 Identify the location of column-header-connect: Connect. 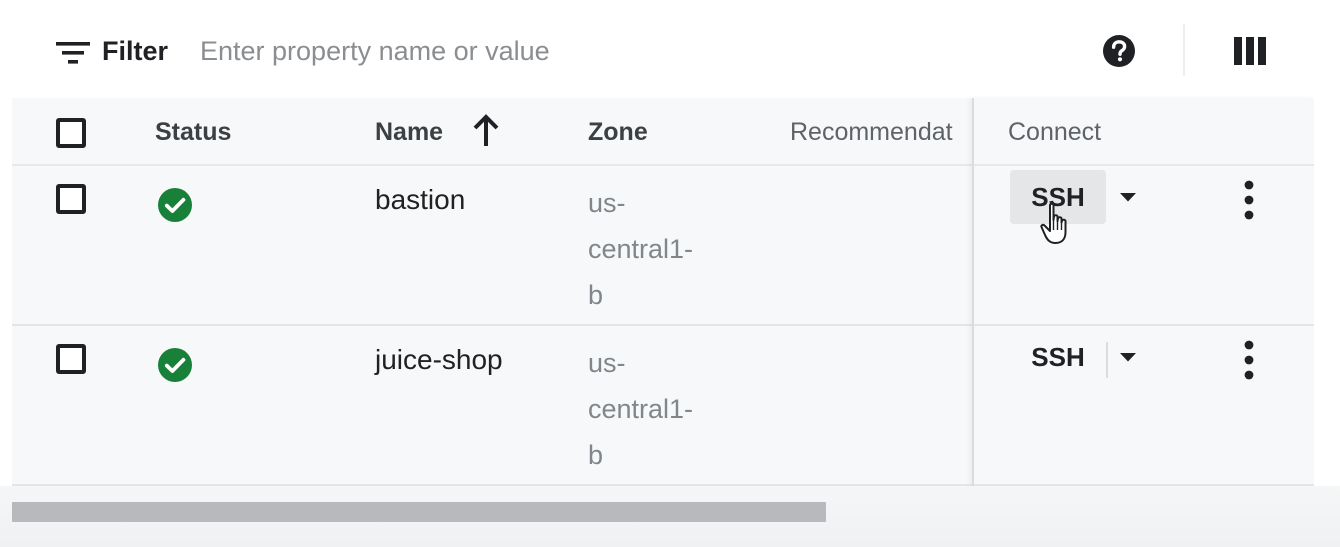
(1055, 132).